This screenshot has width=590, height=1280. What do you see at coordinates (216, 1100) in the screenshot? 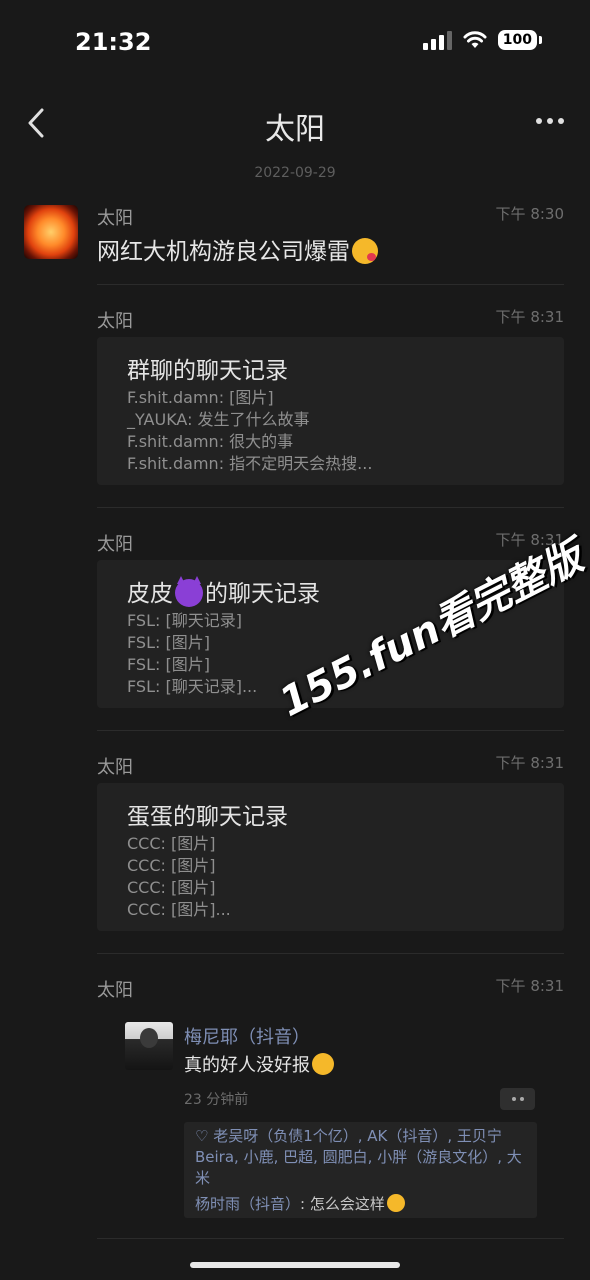
I see `moment-timestamp: 23 分钟前` at bounding box center [216, 1100].